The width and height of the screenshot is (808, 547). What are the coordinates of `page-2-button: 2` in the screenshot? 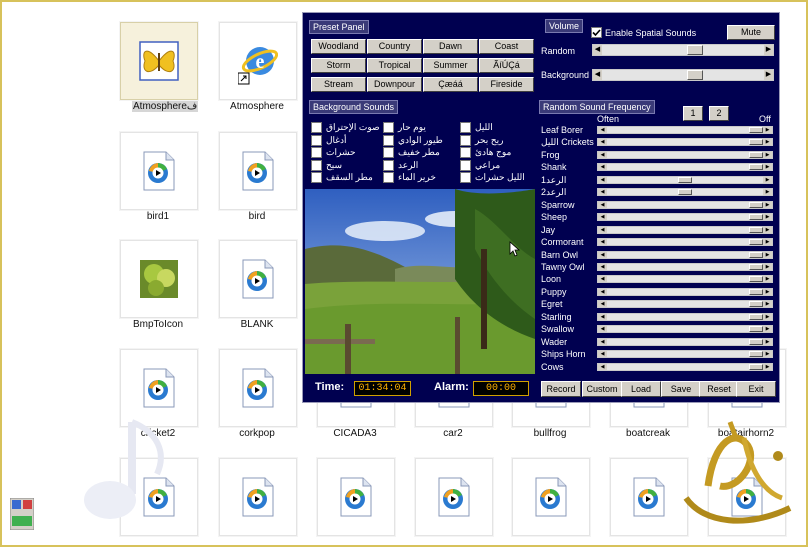 It's located at (719, 113).